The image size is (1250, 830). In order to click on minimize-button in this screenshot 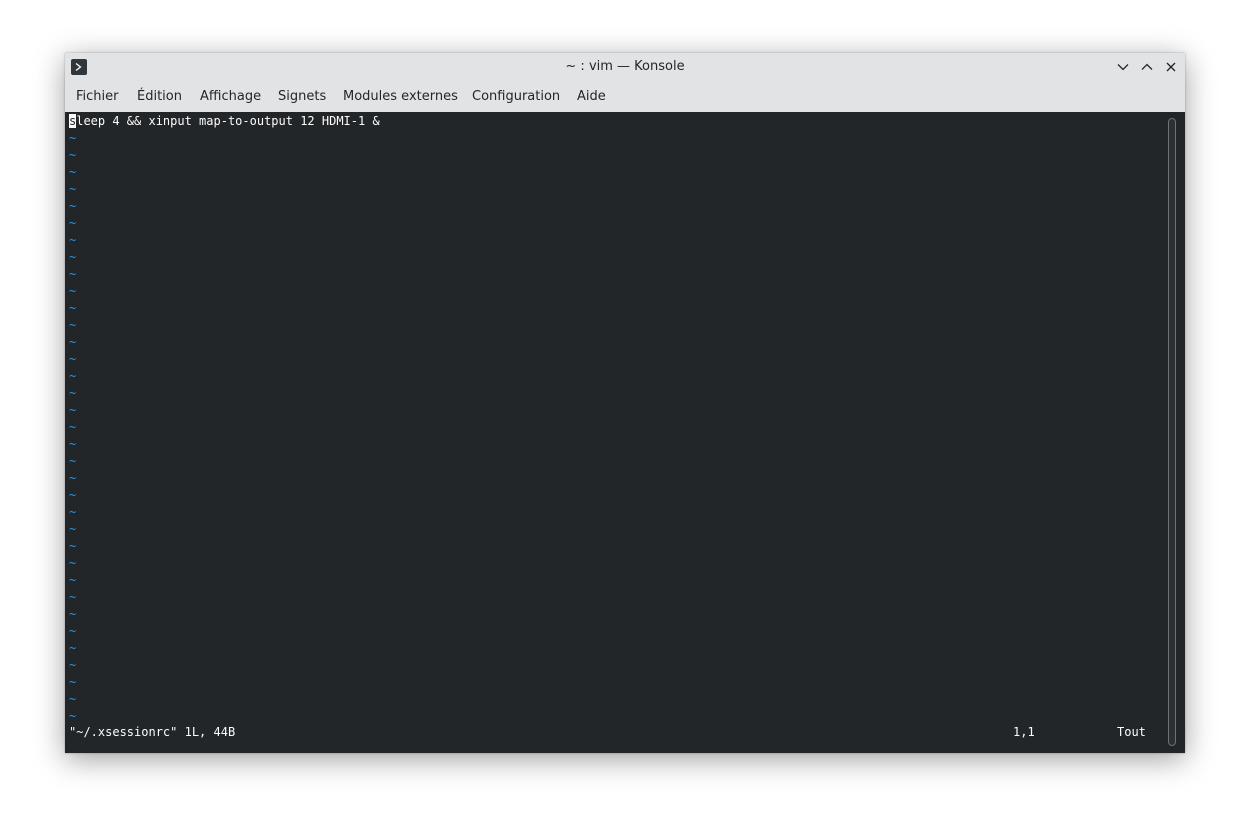, I will do `click(1123, 67)`.